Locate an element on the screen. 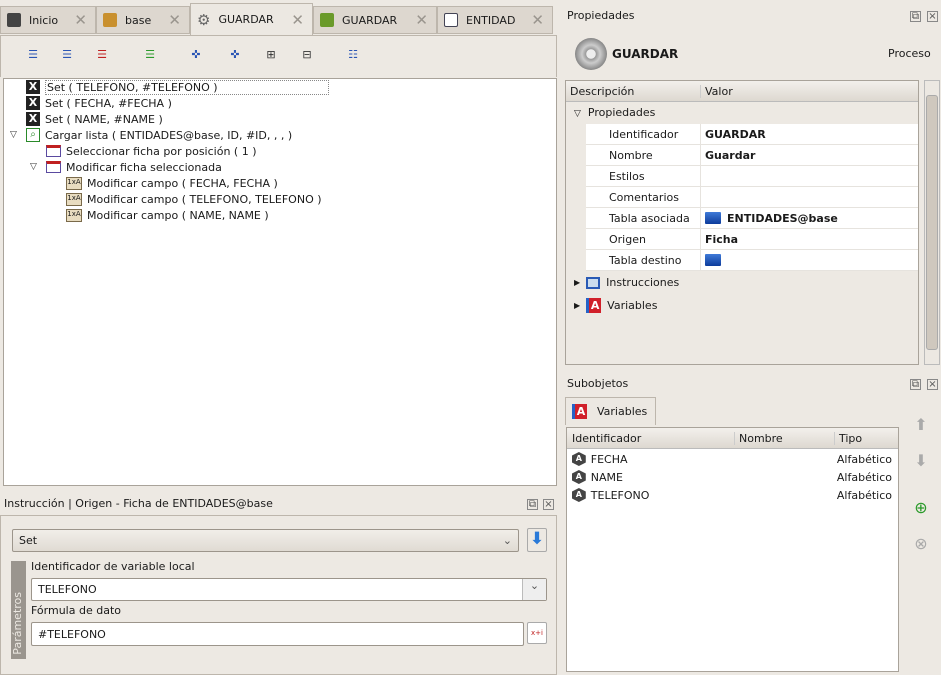 This screenshot has height=675, width=941. properties-group: ▽ Propiedades is located at coordinates (614, 112).